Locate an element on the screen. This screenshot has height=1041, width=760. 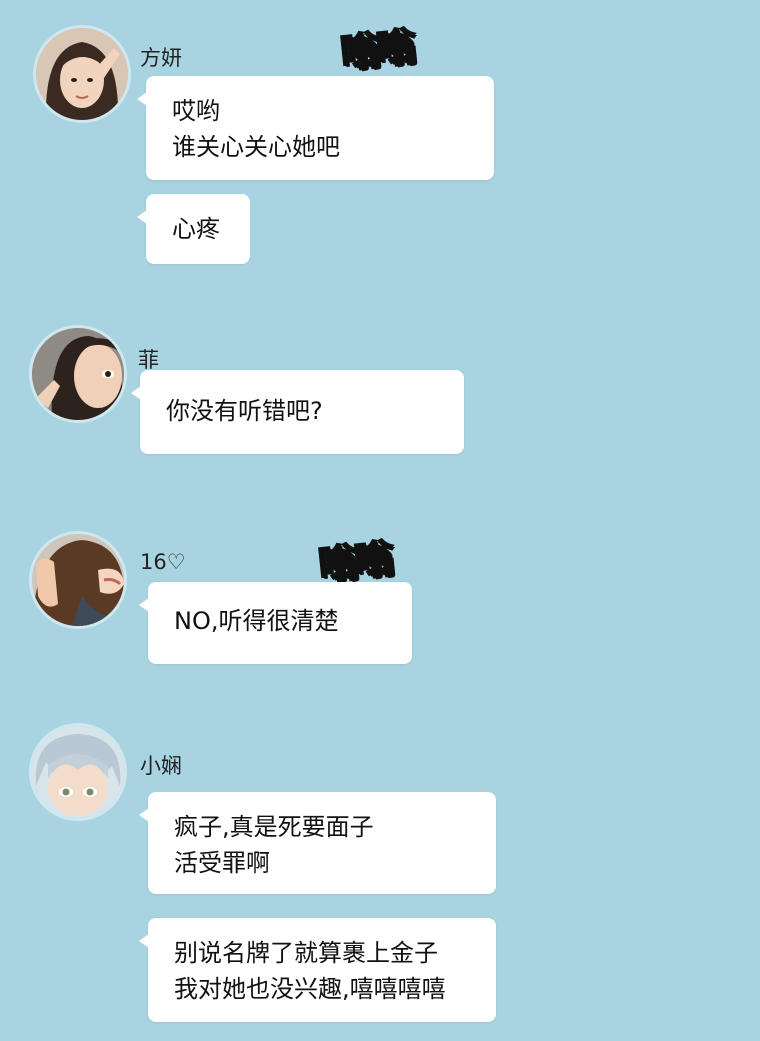
message-text: 你没有听错吧? is located at coordinates (244, 411).